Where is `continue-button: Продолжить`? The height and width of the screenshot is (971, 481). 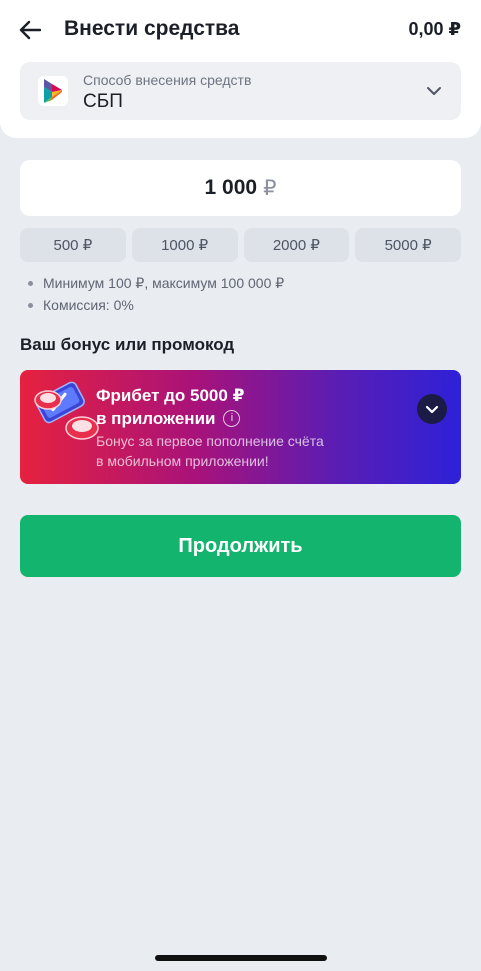 continue-button: Продолжить is located at coordinates (240, 546).